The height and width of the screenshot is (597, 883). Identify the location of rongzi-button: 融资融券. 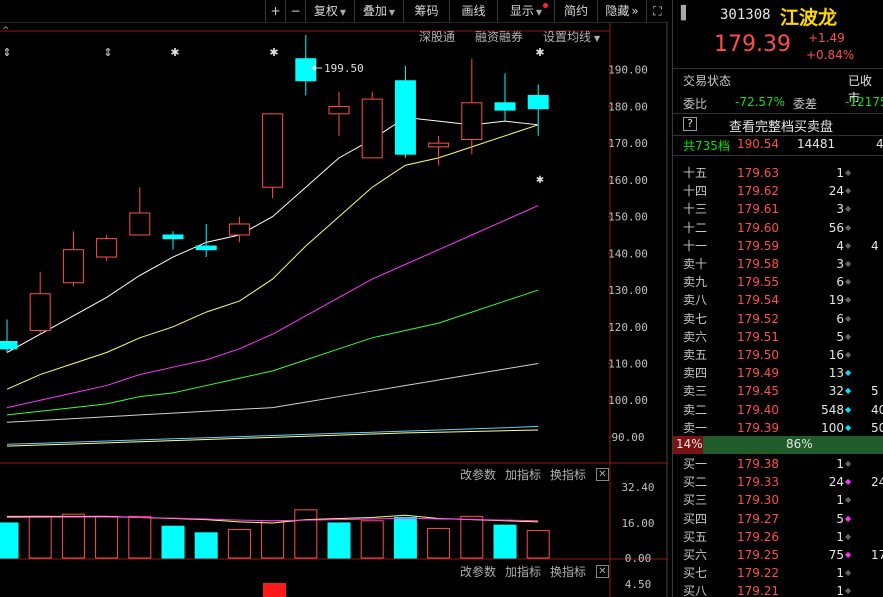
(499, 36).